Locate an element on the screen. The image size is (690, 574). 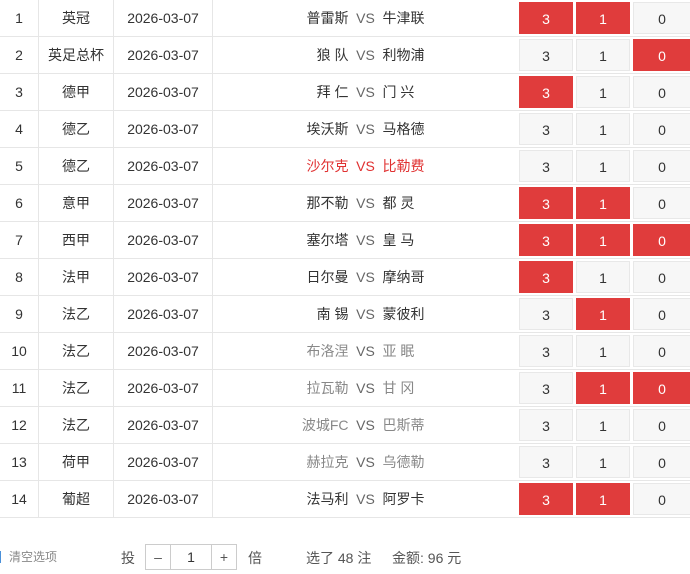
league-name: 英足总杯 is located at coordinates (76, 55).